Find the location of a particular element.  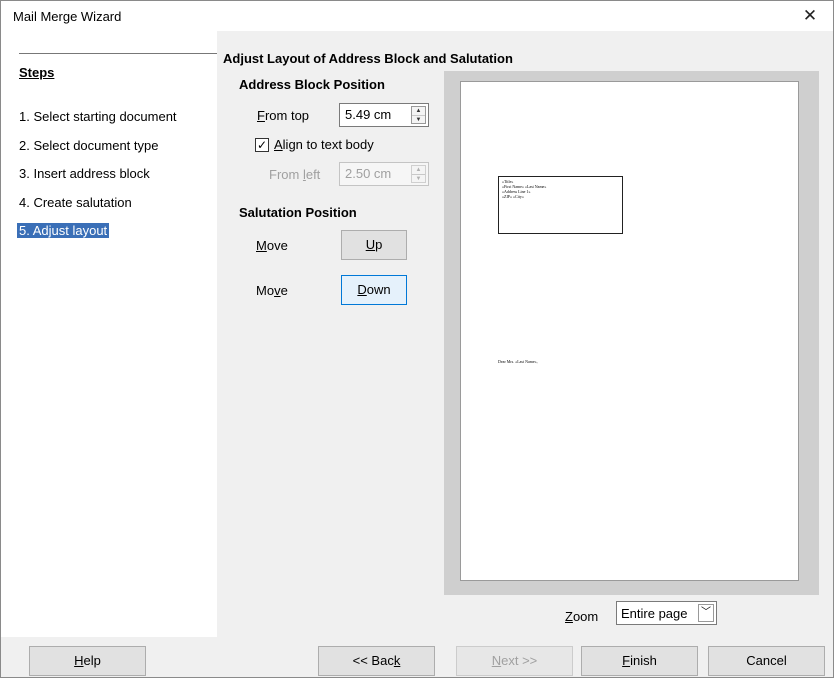

salutation-position-heading: Salutation Position is located at coordinates (298, 212).